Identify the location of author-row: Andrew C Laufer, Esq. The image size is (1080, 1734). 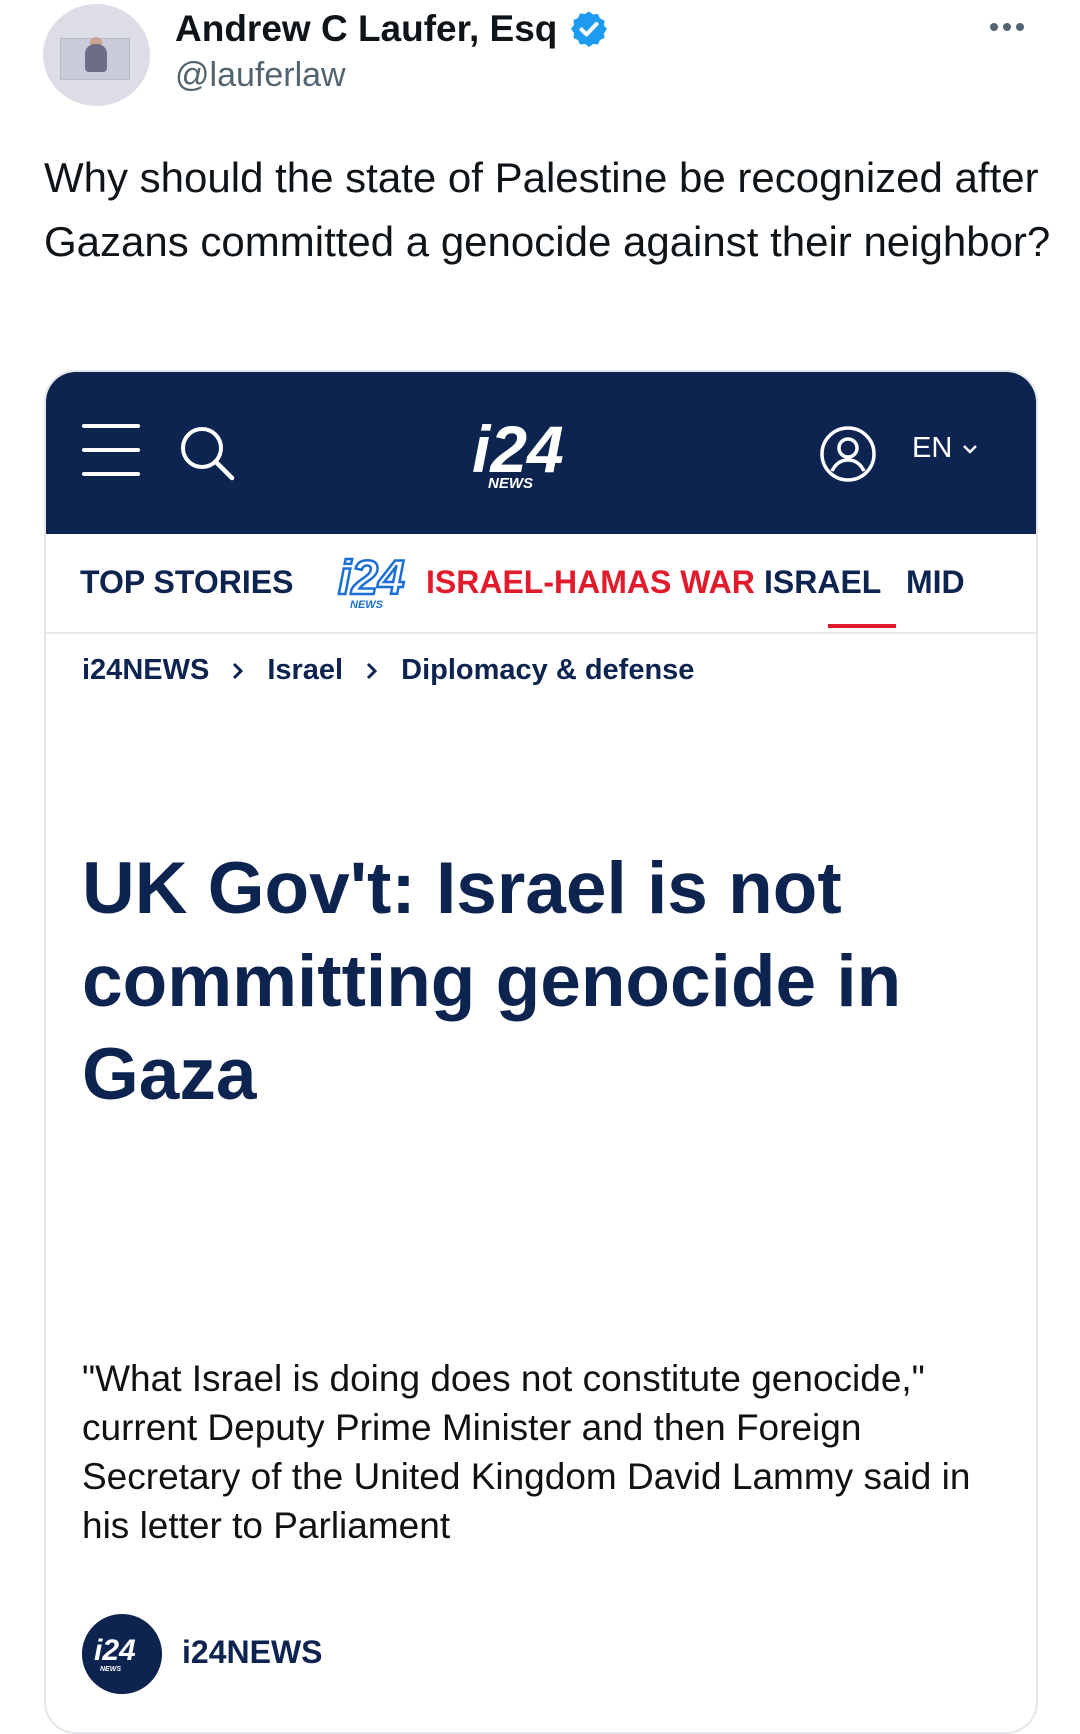
(392, 29).